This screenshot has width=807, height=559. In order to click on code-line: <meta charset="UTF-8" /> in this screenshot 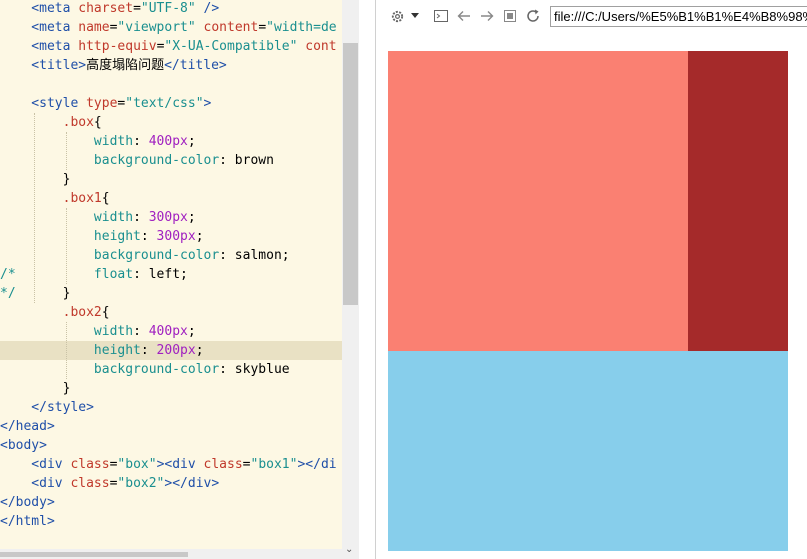, I will do `click(171, 9)`.